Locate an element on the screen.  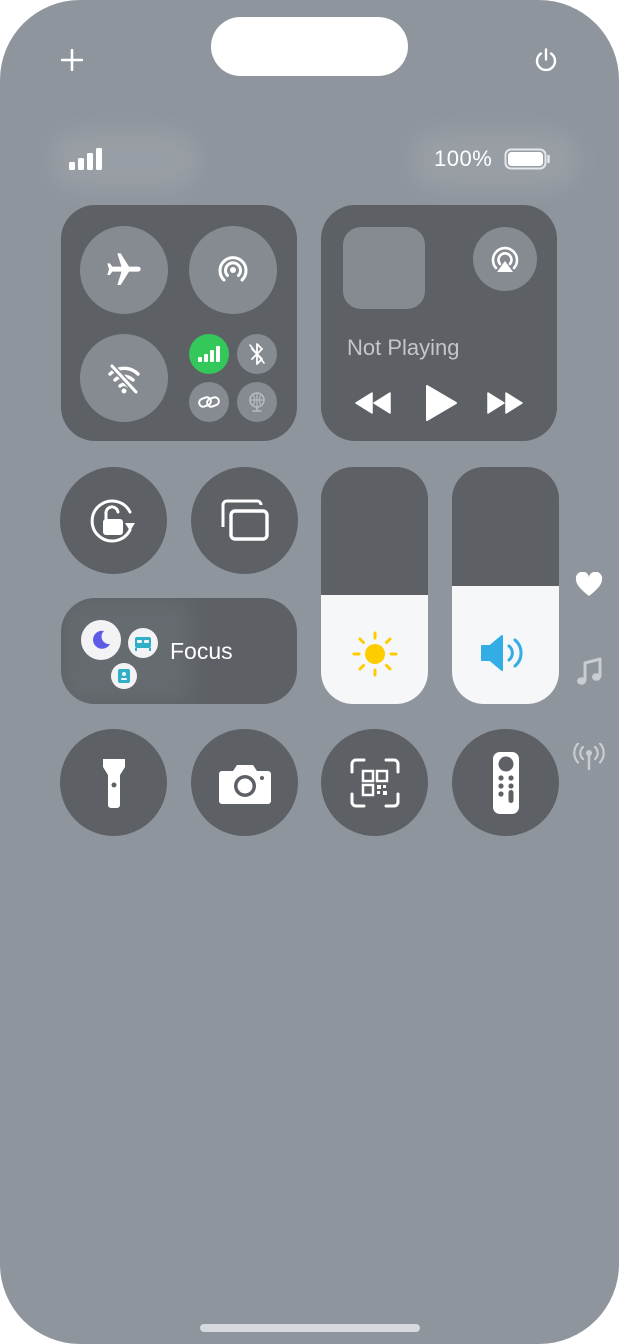
orientation-lock-toggle is located at coordinates (113, 520).